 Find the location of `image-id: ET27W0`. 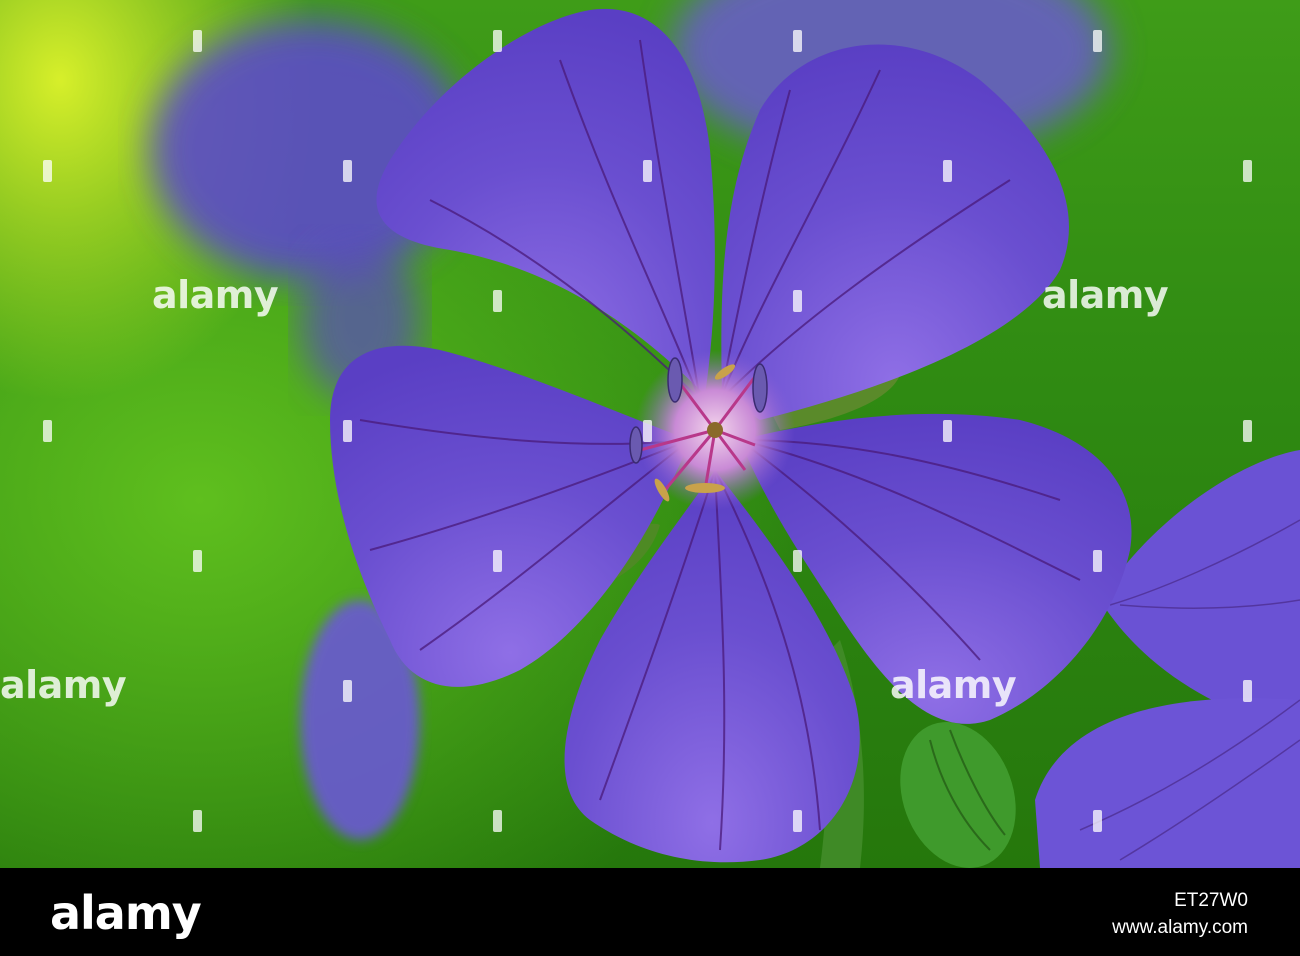

image-id: ET27W0 is located at coordinates (1211, 900).